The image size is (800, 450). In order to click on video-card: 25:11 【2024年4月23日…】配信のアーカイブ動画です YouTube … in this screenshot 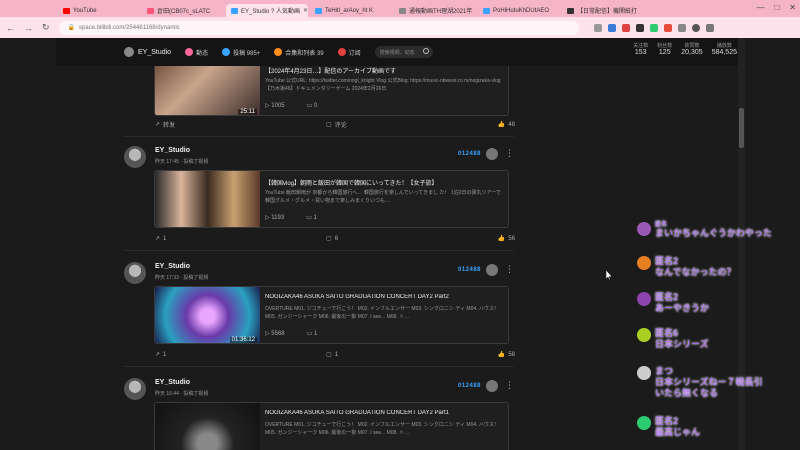, I will do `click(331, 87)`.